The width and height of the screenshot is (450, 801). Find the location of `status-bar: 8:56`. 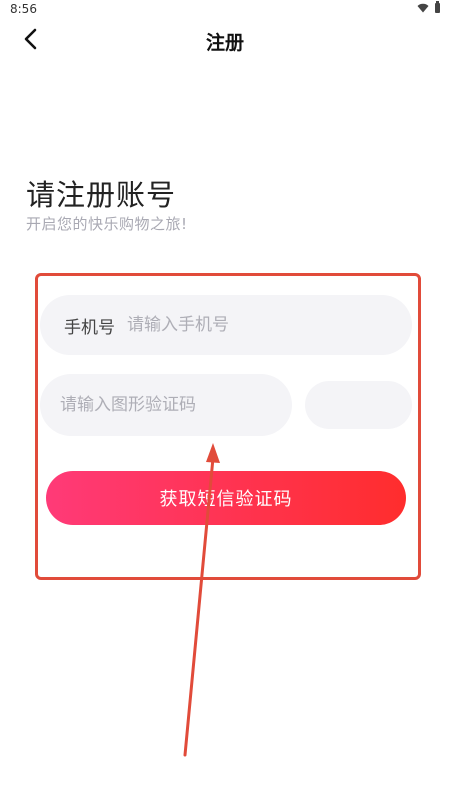

status-bar: 8:56 is located at coordinates (225, 10).